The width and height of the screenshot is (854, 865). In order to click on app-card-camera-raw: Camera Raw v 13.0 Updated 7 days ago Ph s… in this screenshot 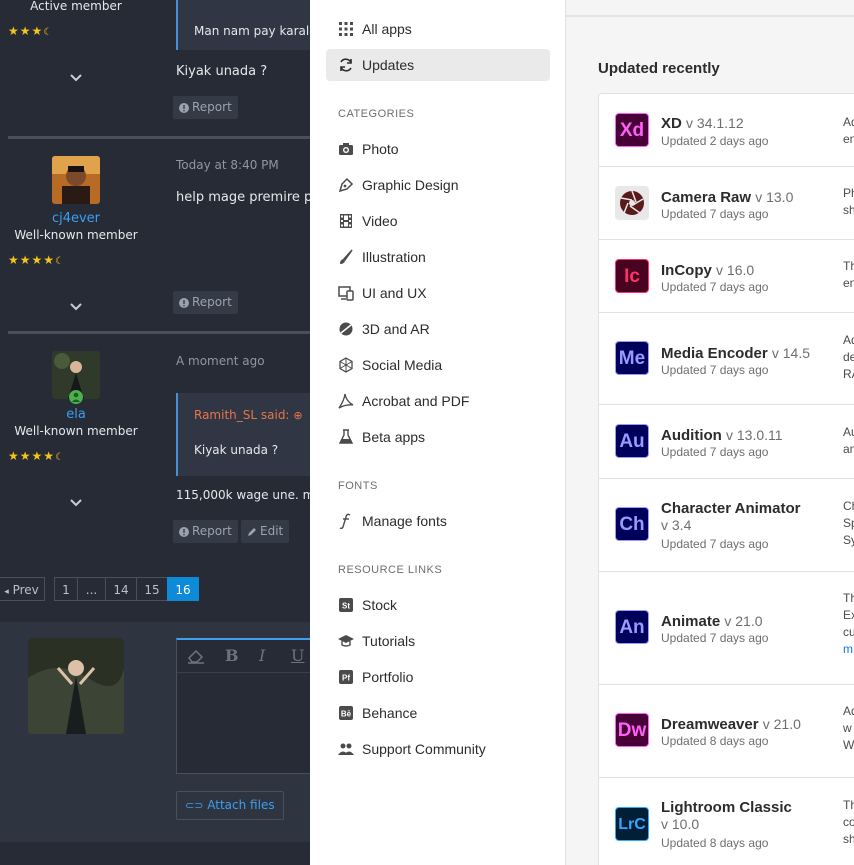, I will do `click(726, 203)`.